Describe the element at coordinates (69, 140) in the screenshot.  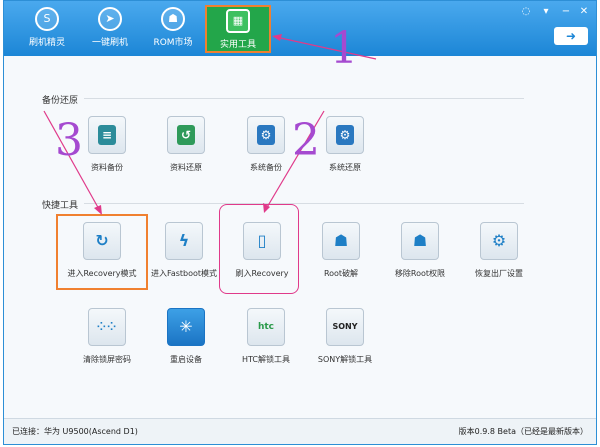
I see `annotation-number-3: 3` at that location.